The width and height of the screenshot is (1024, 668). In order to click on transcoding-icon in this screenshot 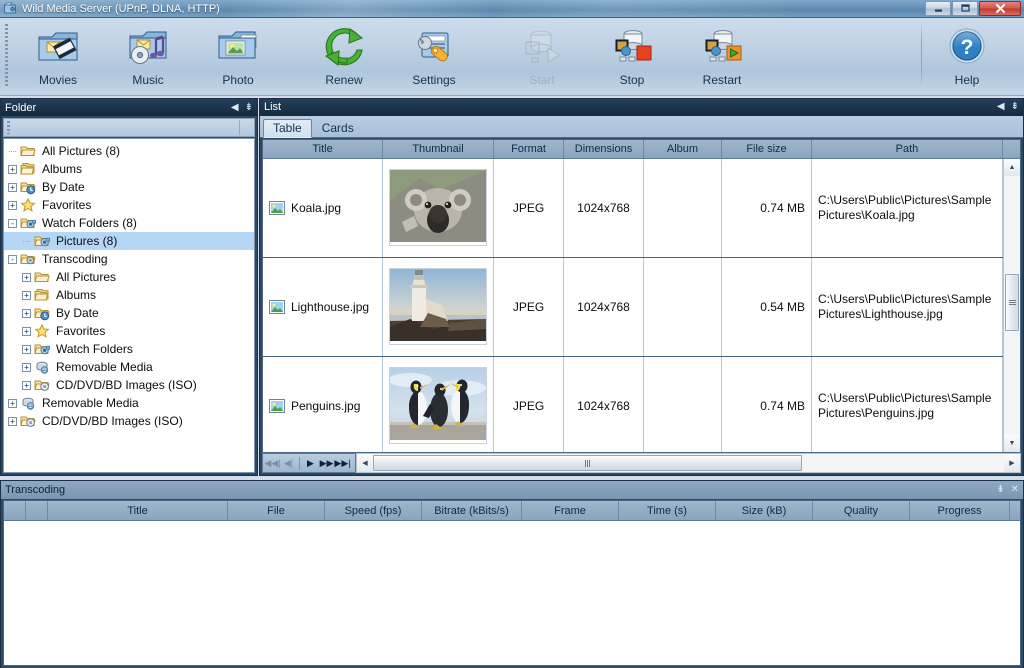, I will do `click(28, 259)`.